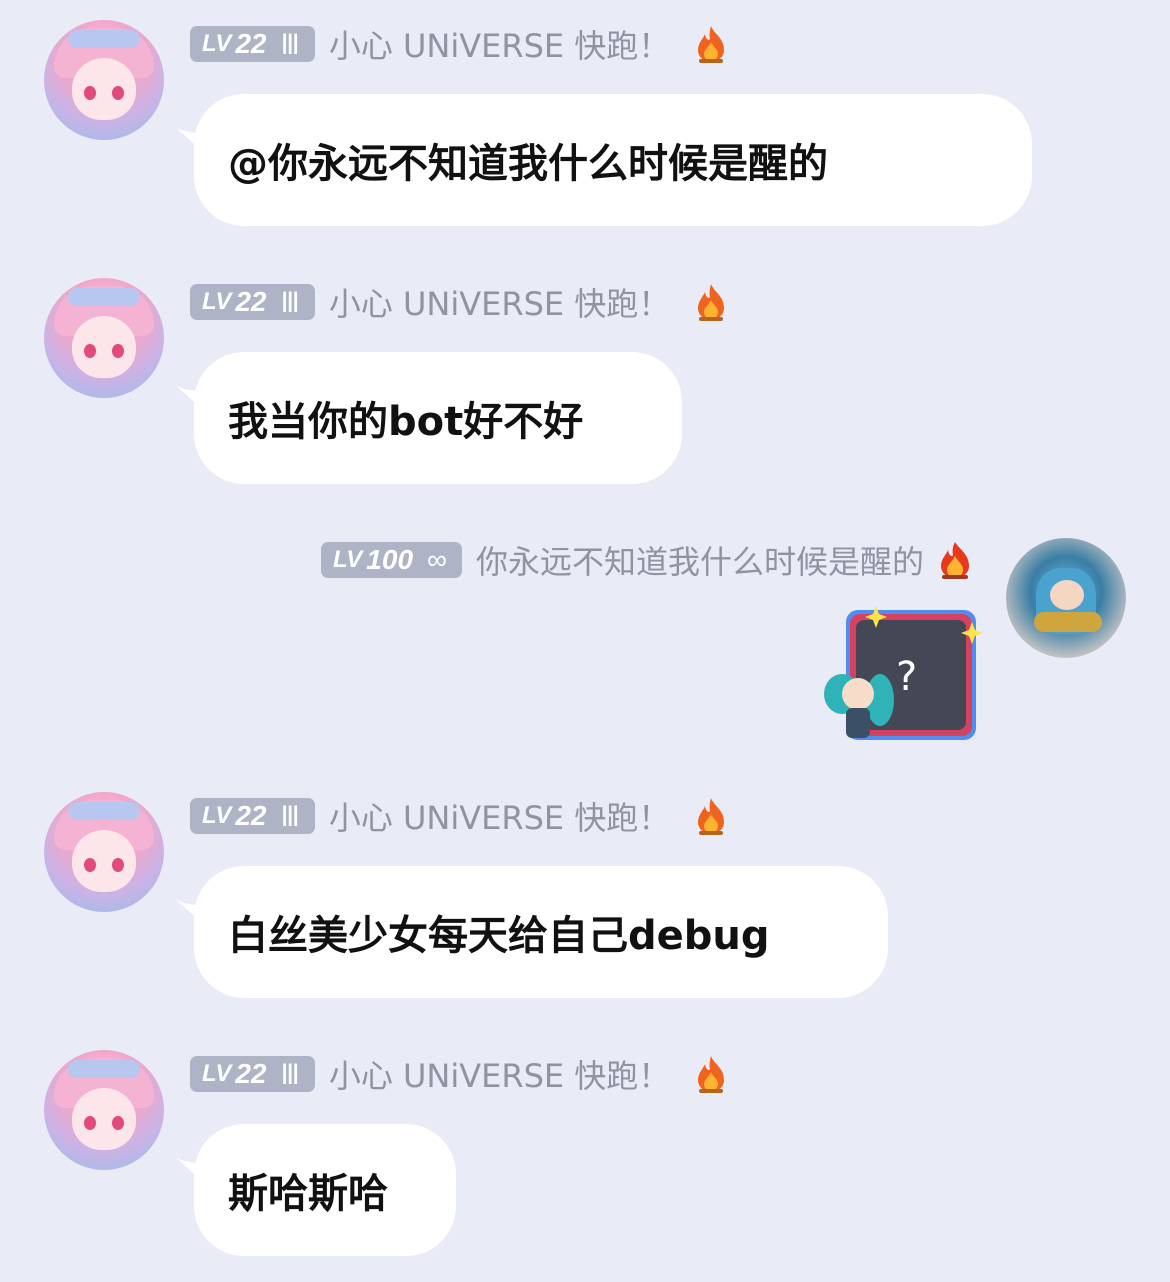 The image size is (1170, 1282). What do you see at coordinates (406, 422) in the screenshot?
I see `message-text: 我当你的bot好不好` at bounding box center [406, 422].